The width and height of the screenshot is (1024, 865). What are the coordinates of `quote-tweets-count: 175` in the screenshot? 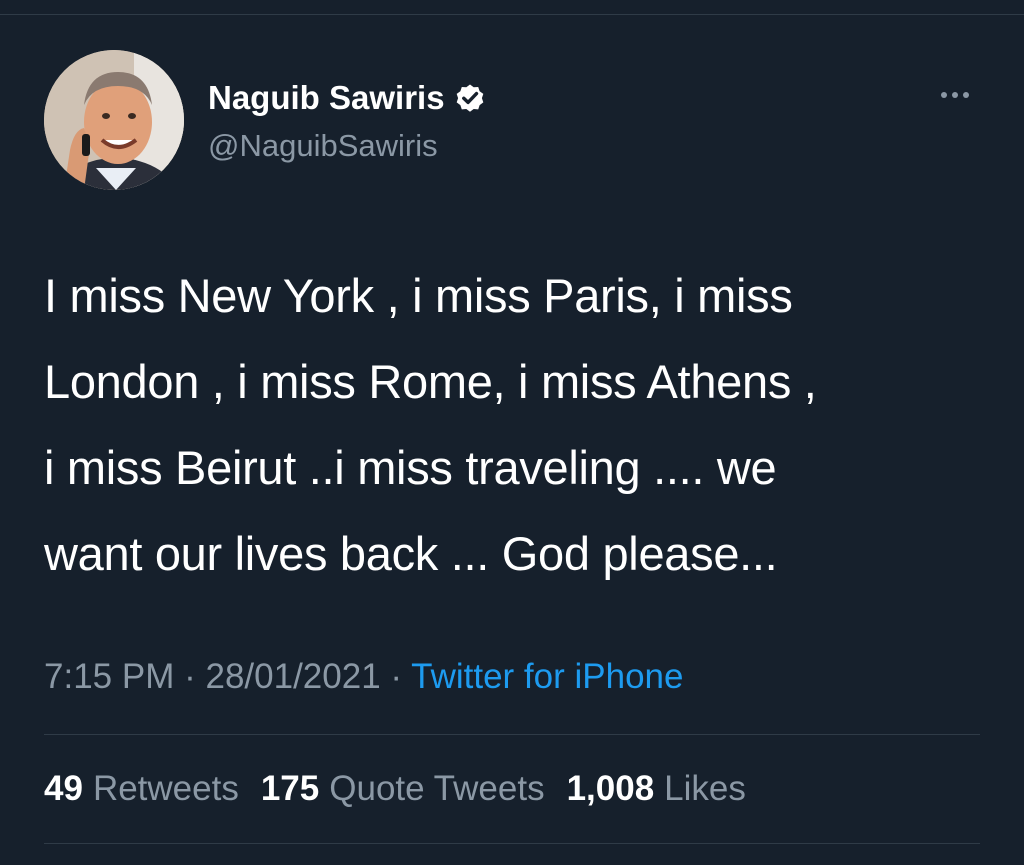 It's located at (290, 788).